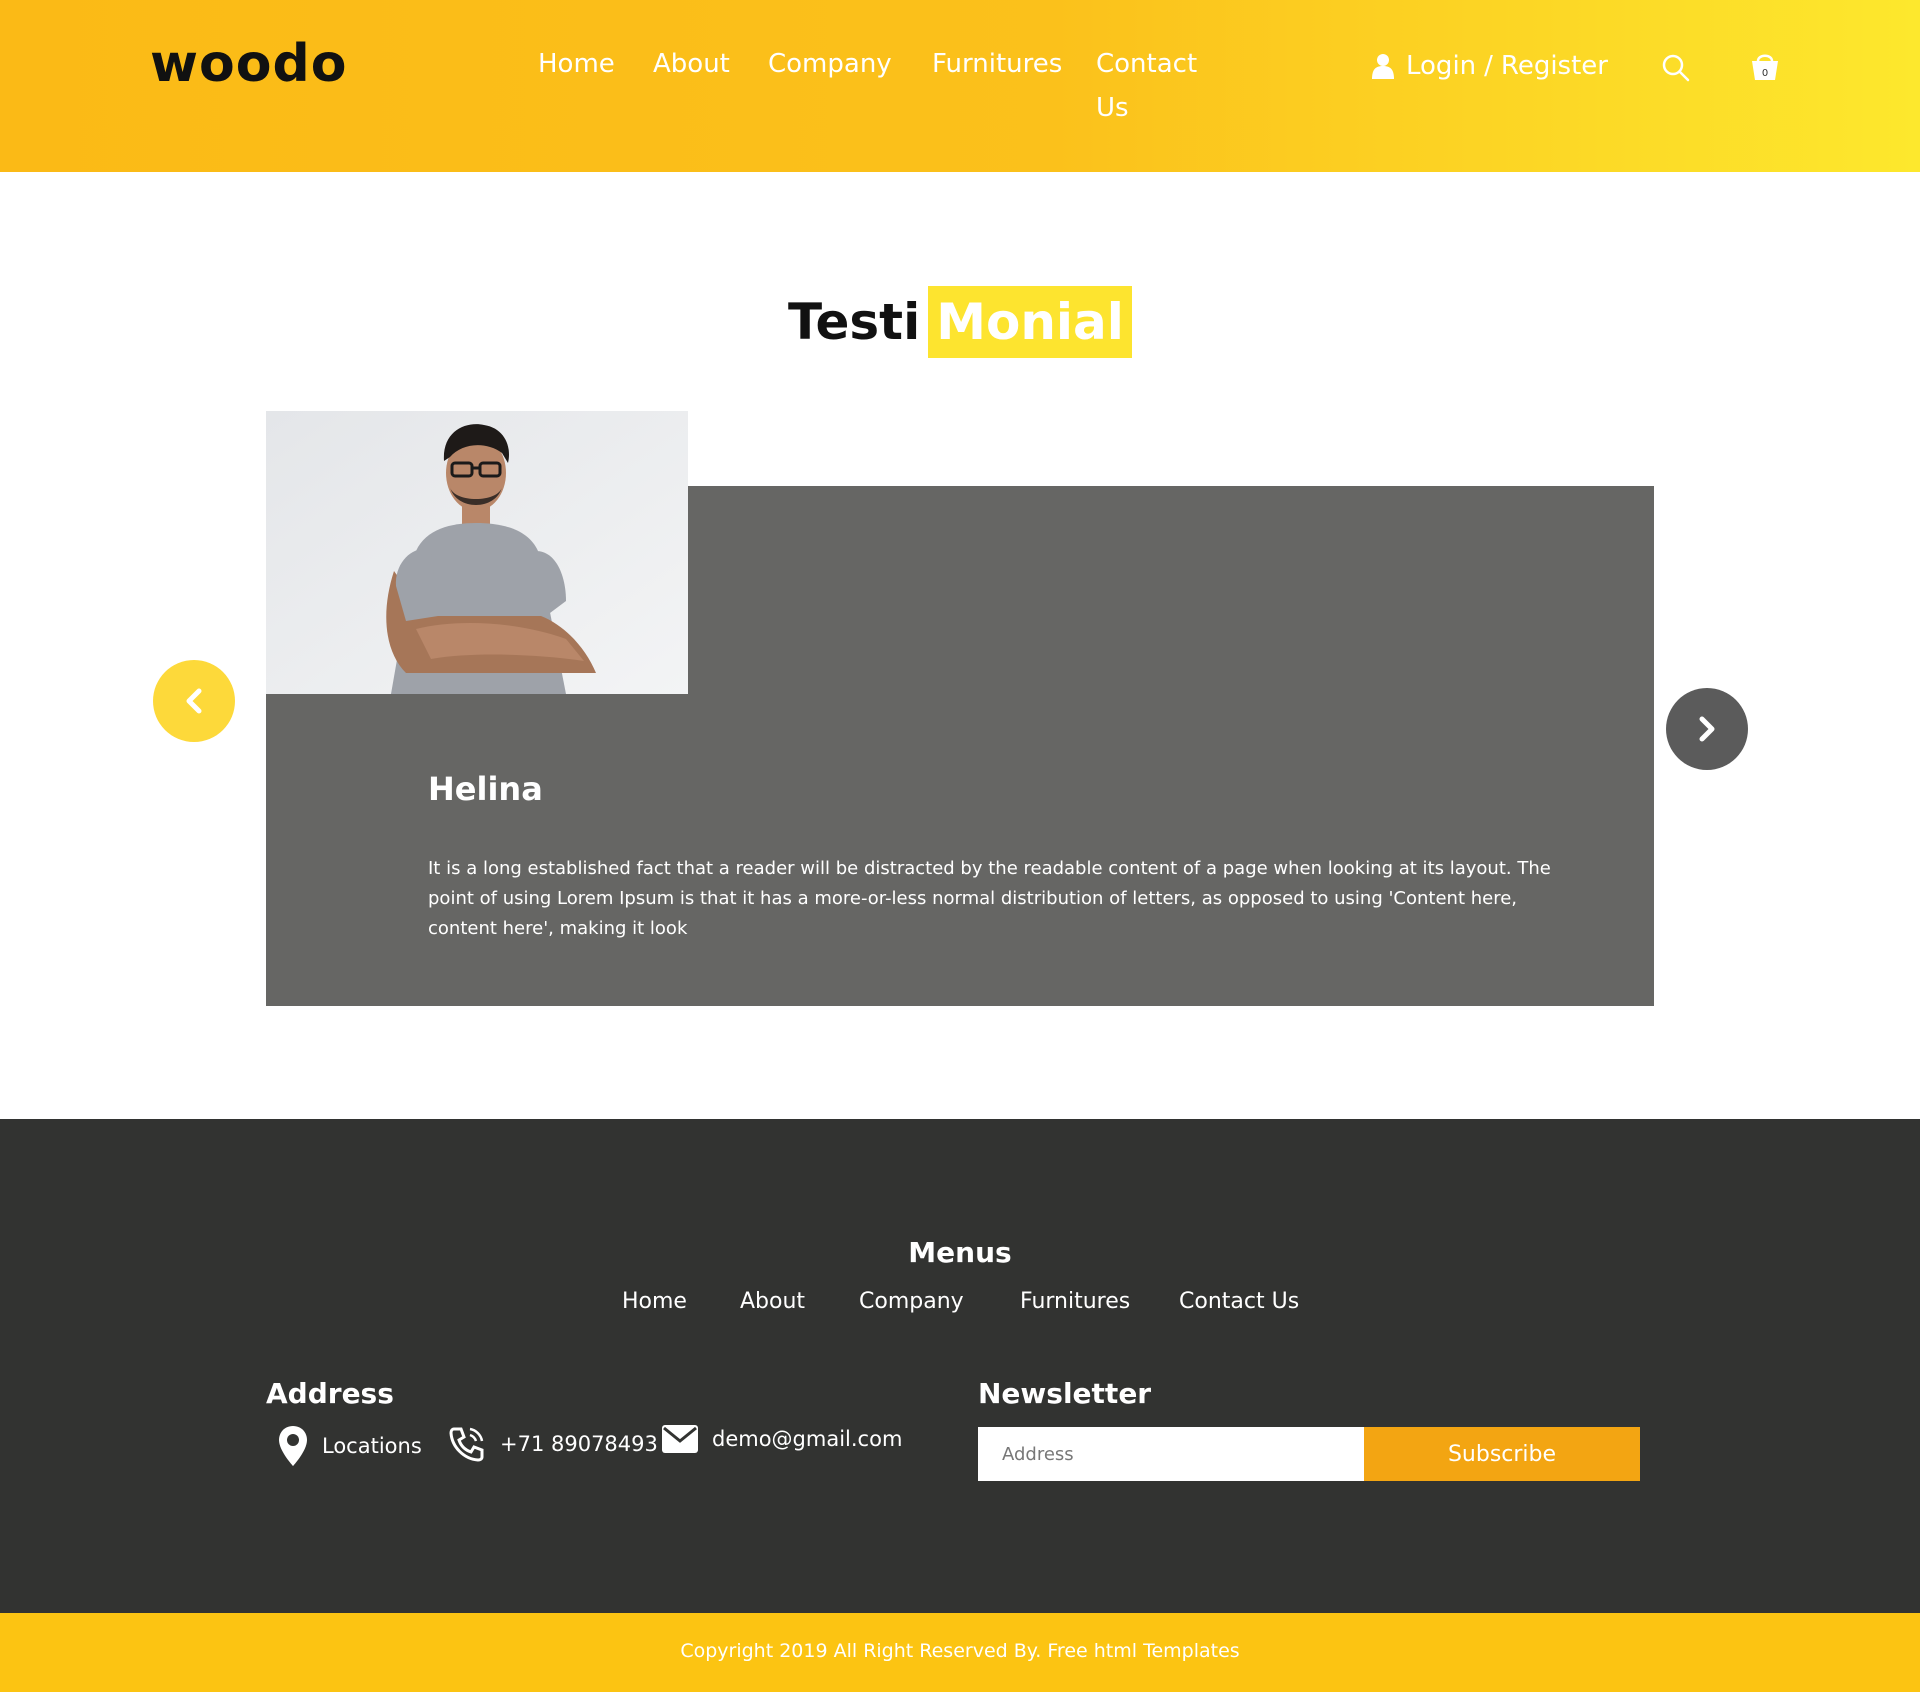  I want to click on chevron-right-icon, so click(1707, 729).